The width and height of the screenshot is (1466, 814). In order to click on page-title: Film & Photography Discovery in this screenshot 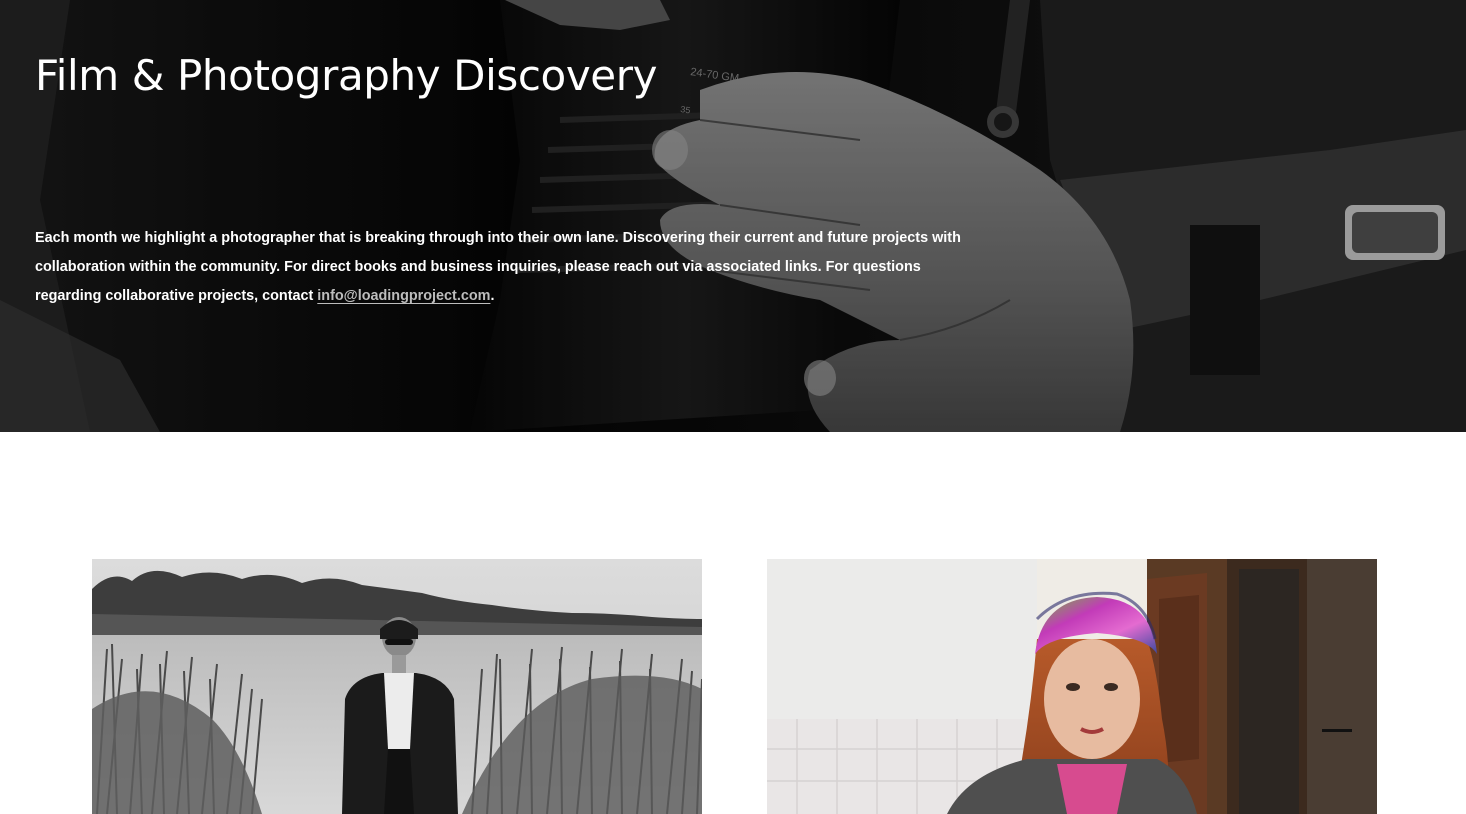, I will do `click(346, 75)`.